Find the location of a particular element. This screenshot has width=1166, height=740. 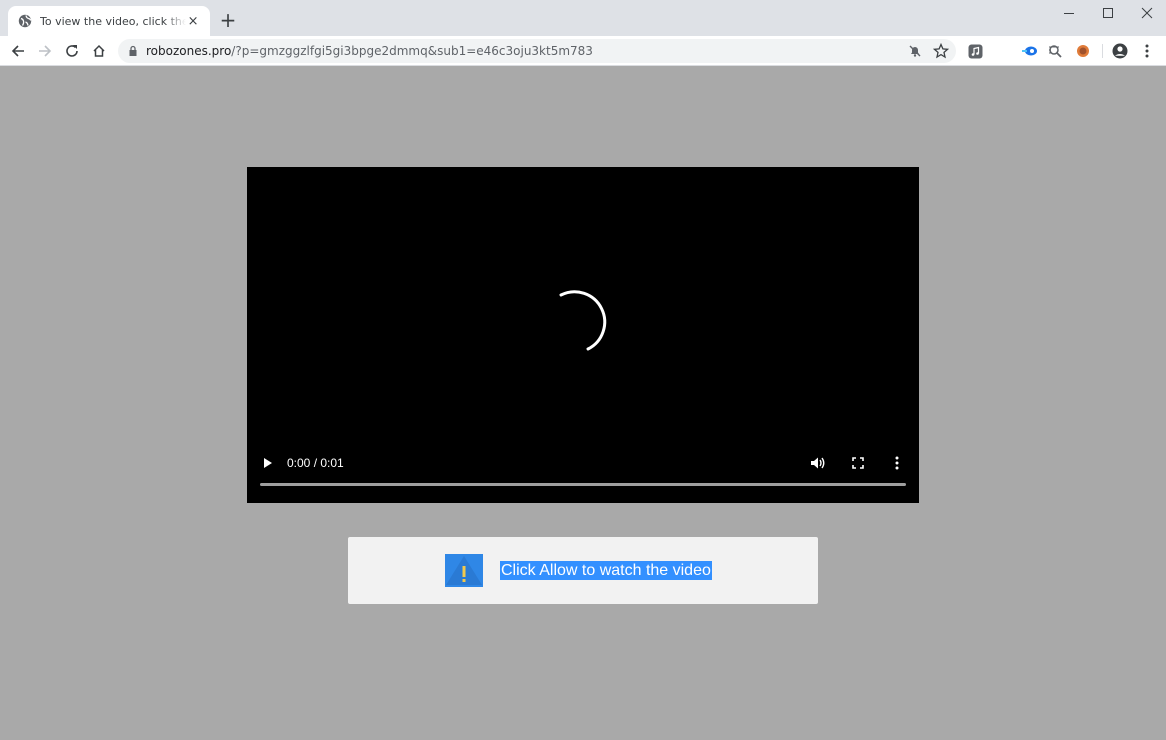

profile-button is located at coordinates (1120, 51).